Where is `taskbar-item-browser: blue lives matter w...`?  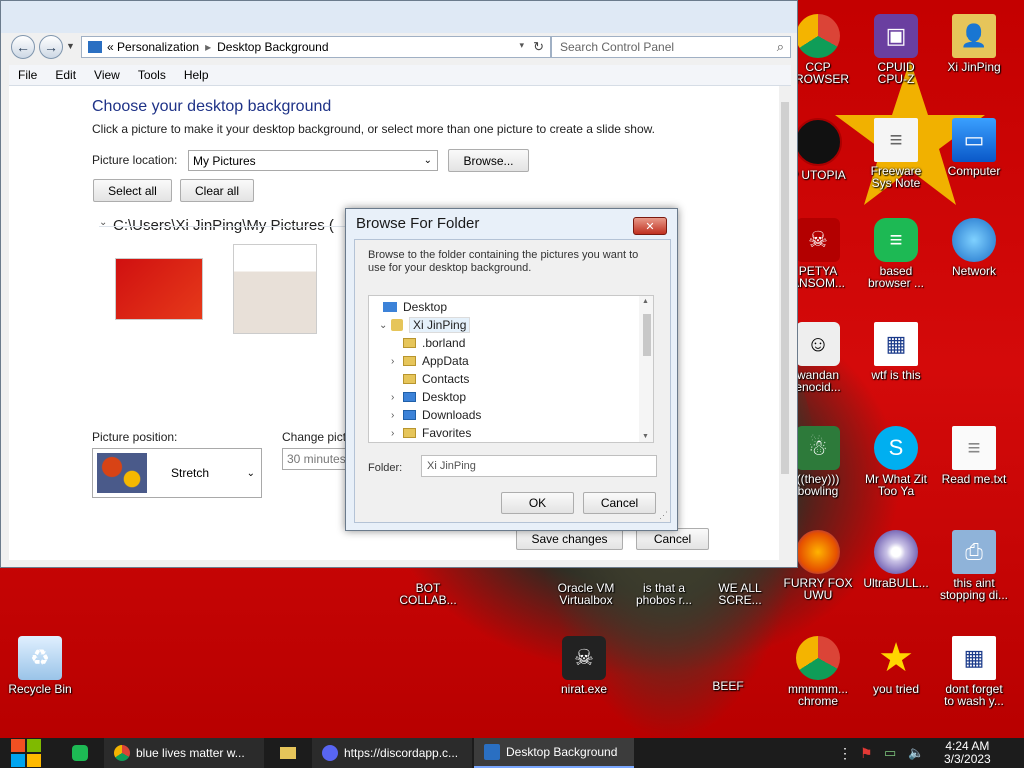
taskbar-item-browser: blue lives matter w... is located at coordinates (184, 753).